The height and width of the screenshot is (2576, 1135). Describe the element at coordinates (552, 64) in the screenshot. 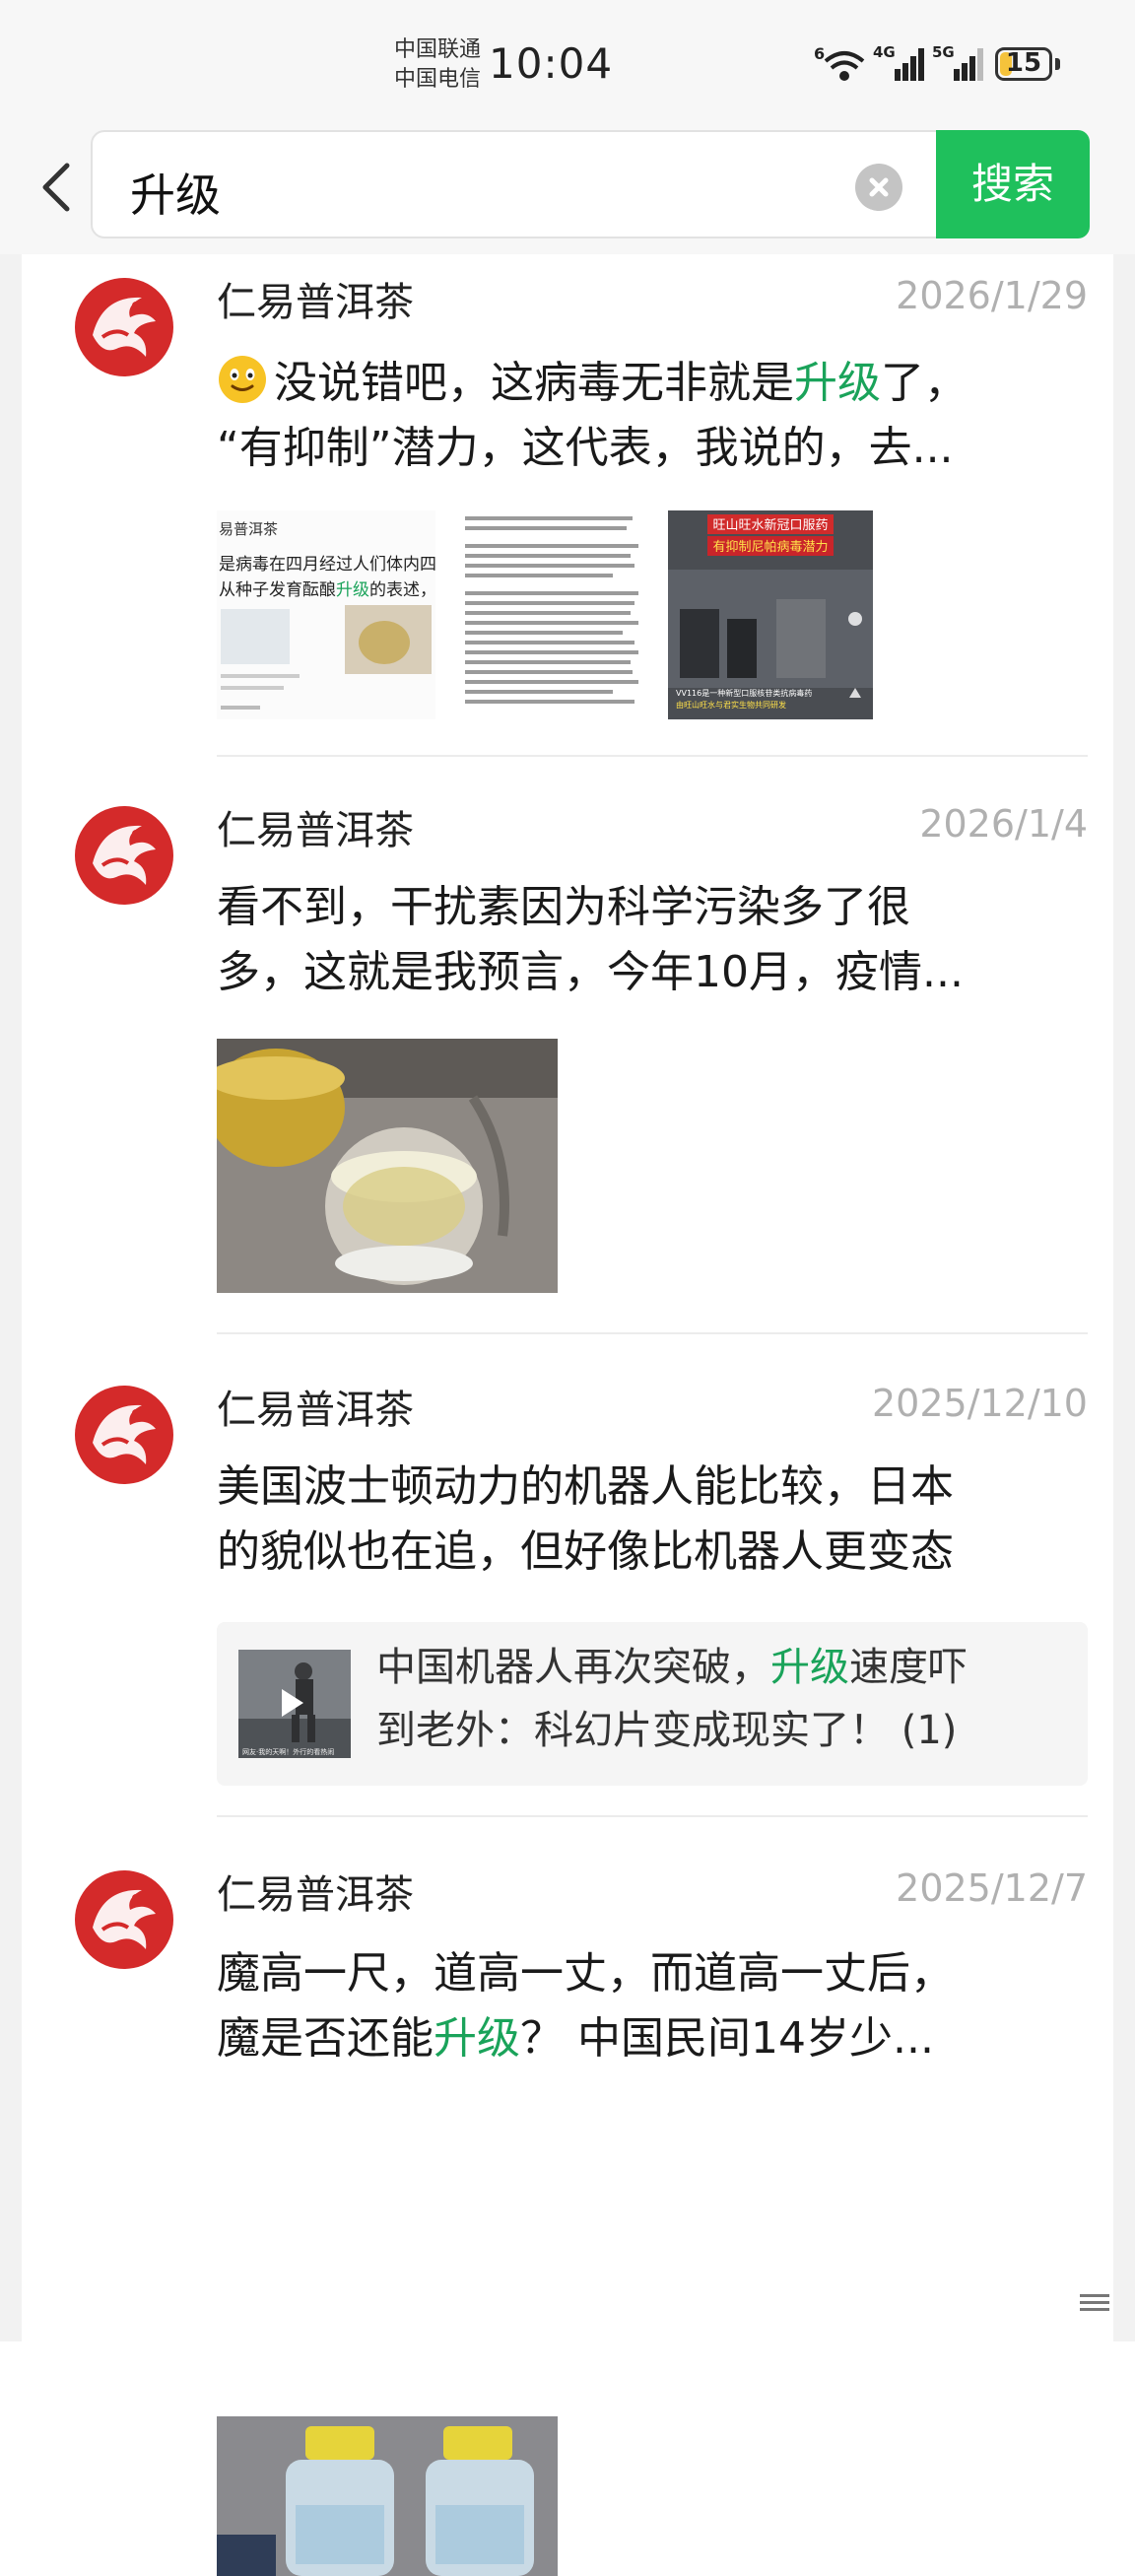

I see `clock: 10:04` at that location.